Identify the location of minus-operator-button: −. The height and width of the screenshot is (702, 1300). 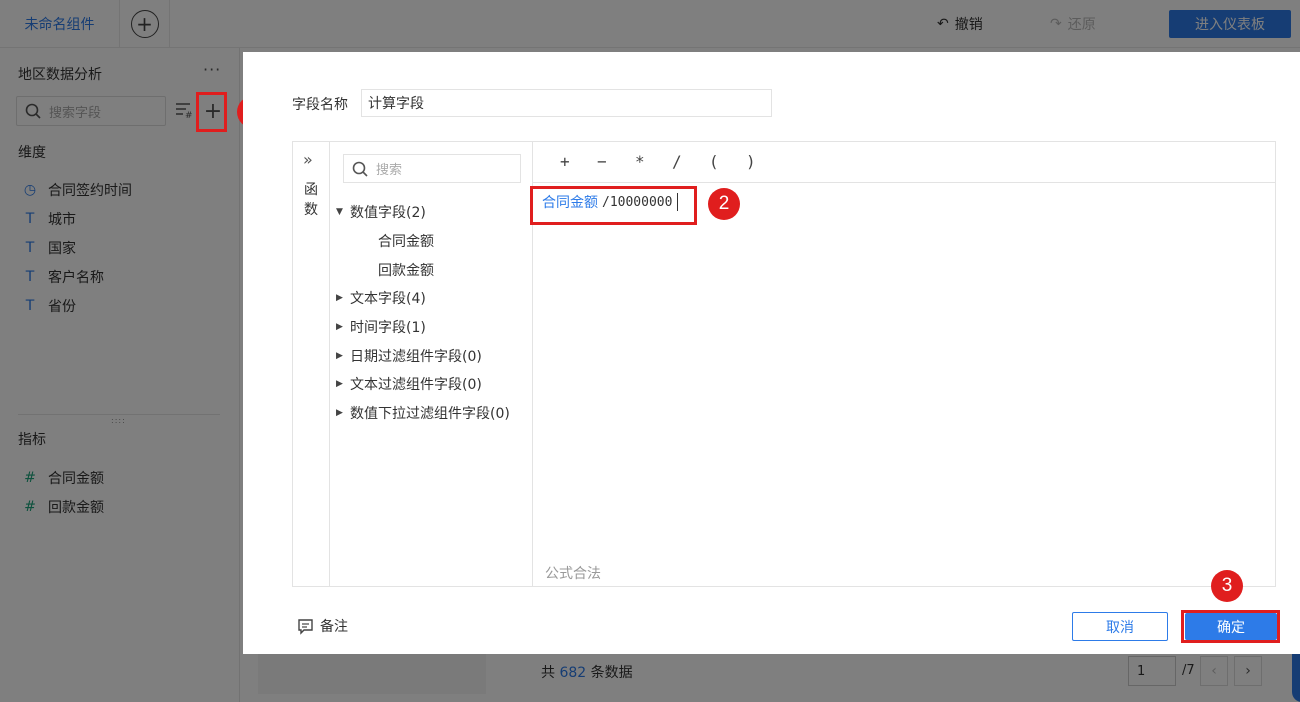
(602, 161).